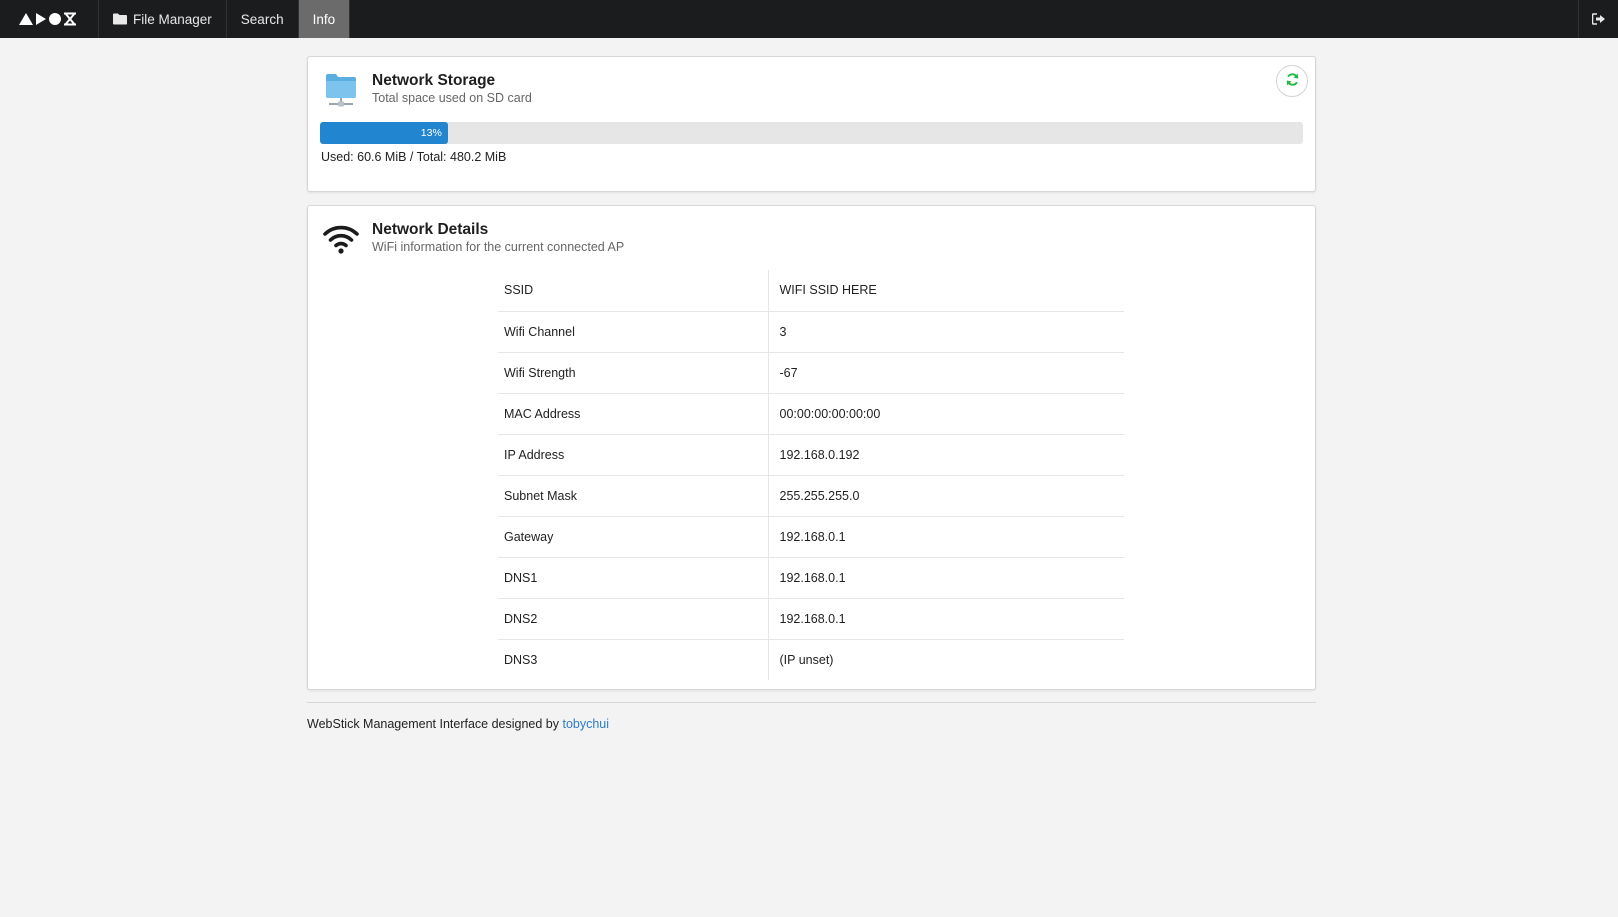  Describe the element at coordinates (384, 133) in the screenshot. I see `storage-progress-fill: 13%` at that location.